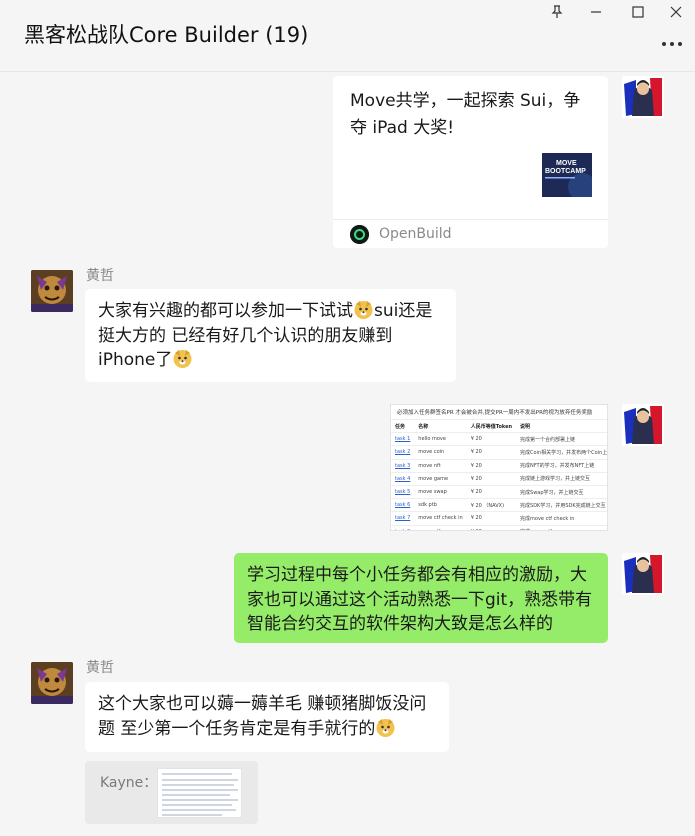 The height and width of the screenshot is (836, 695). I want to click on task-table-cell: sdk ptb, so click(440, 505).